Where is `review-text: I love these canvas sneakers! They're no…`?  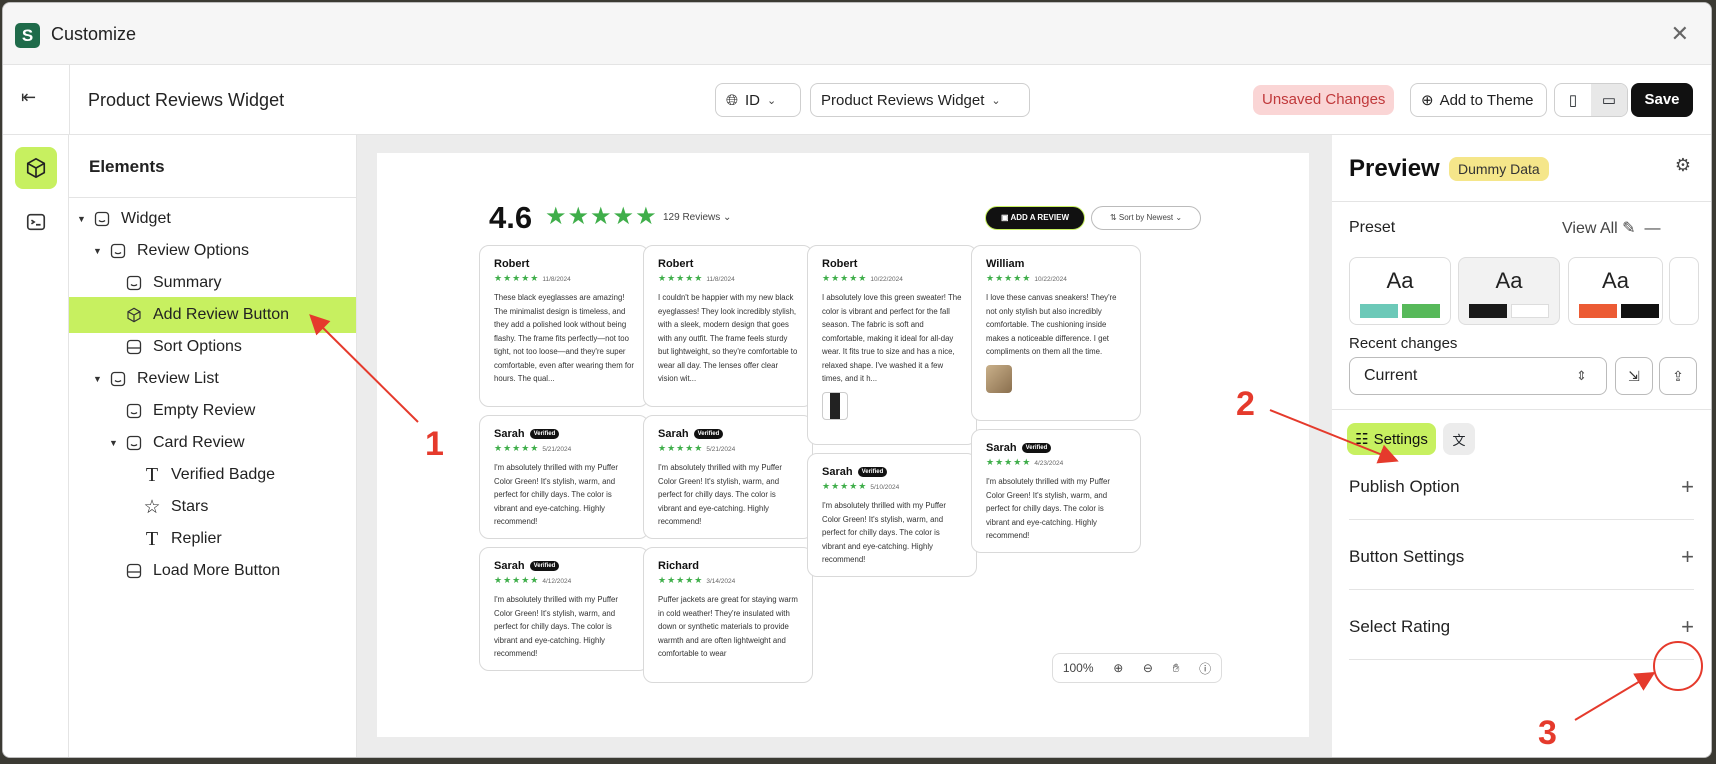
review-text: I love these canvas sneakers! They're no… is located at coordinates (1051, 324).